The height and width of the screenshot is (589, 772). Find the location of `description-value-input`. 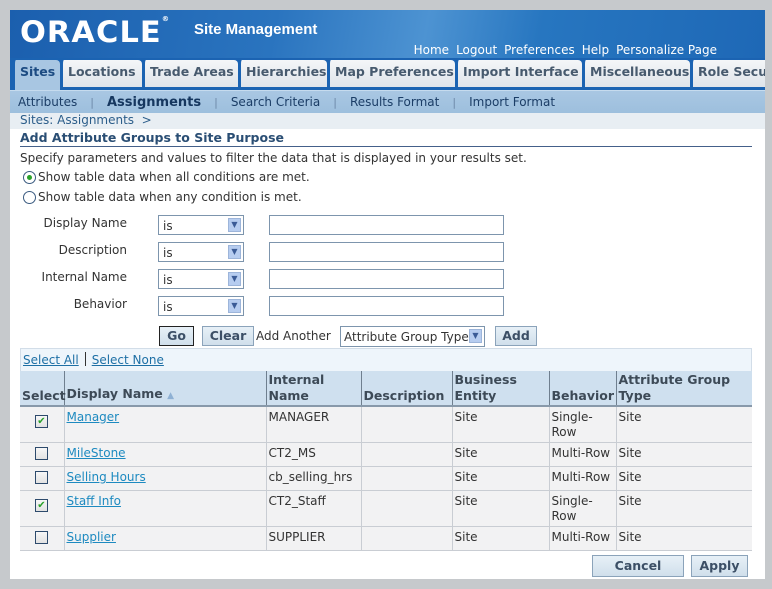

description-value-input is located at coordinates (386, 252).